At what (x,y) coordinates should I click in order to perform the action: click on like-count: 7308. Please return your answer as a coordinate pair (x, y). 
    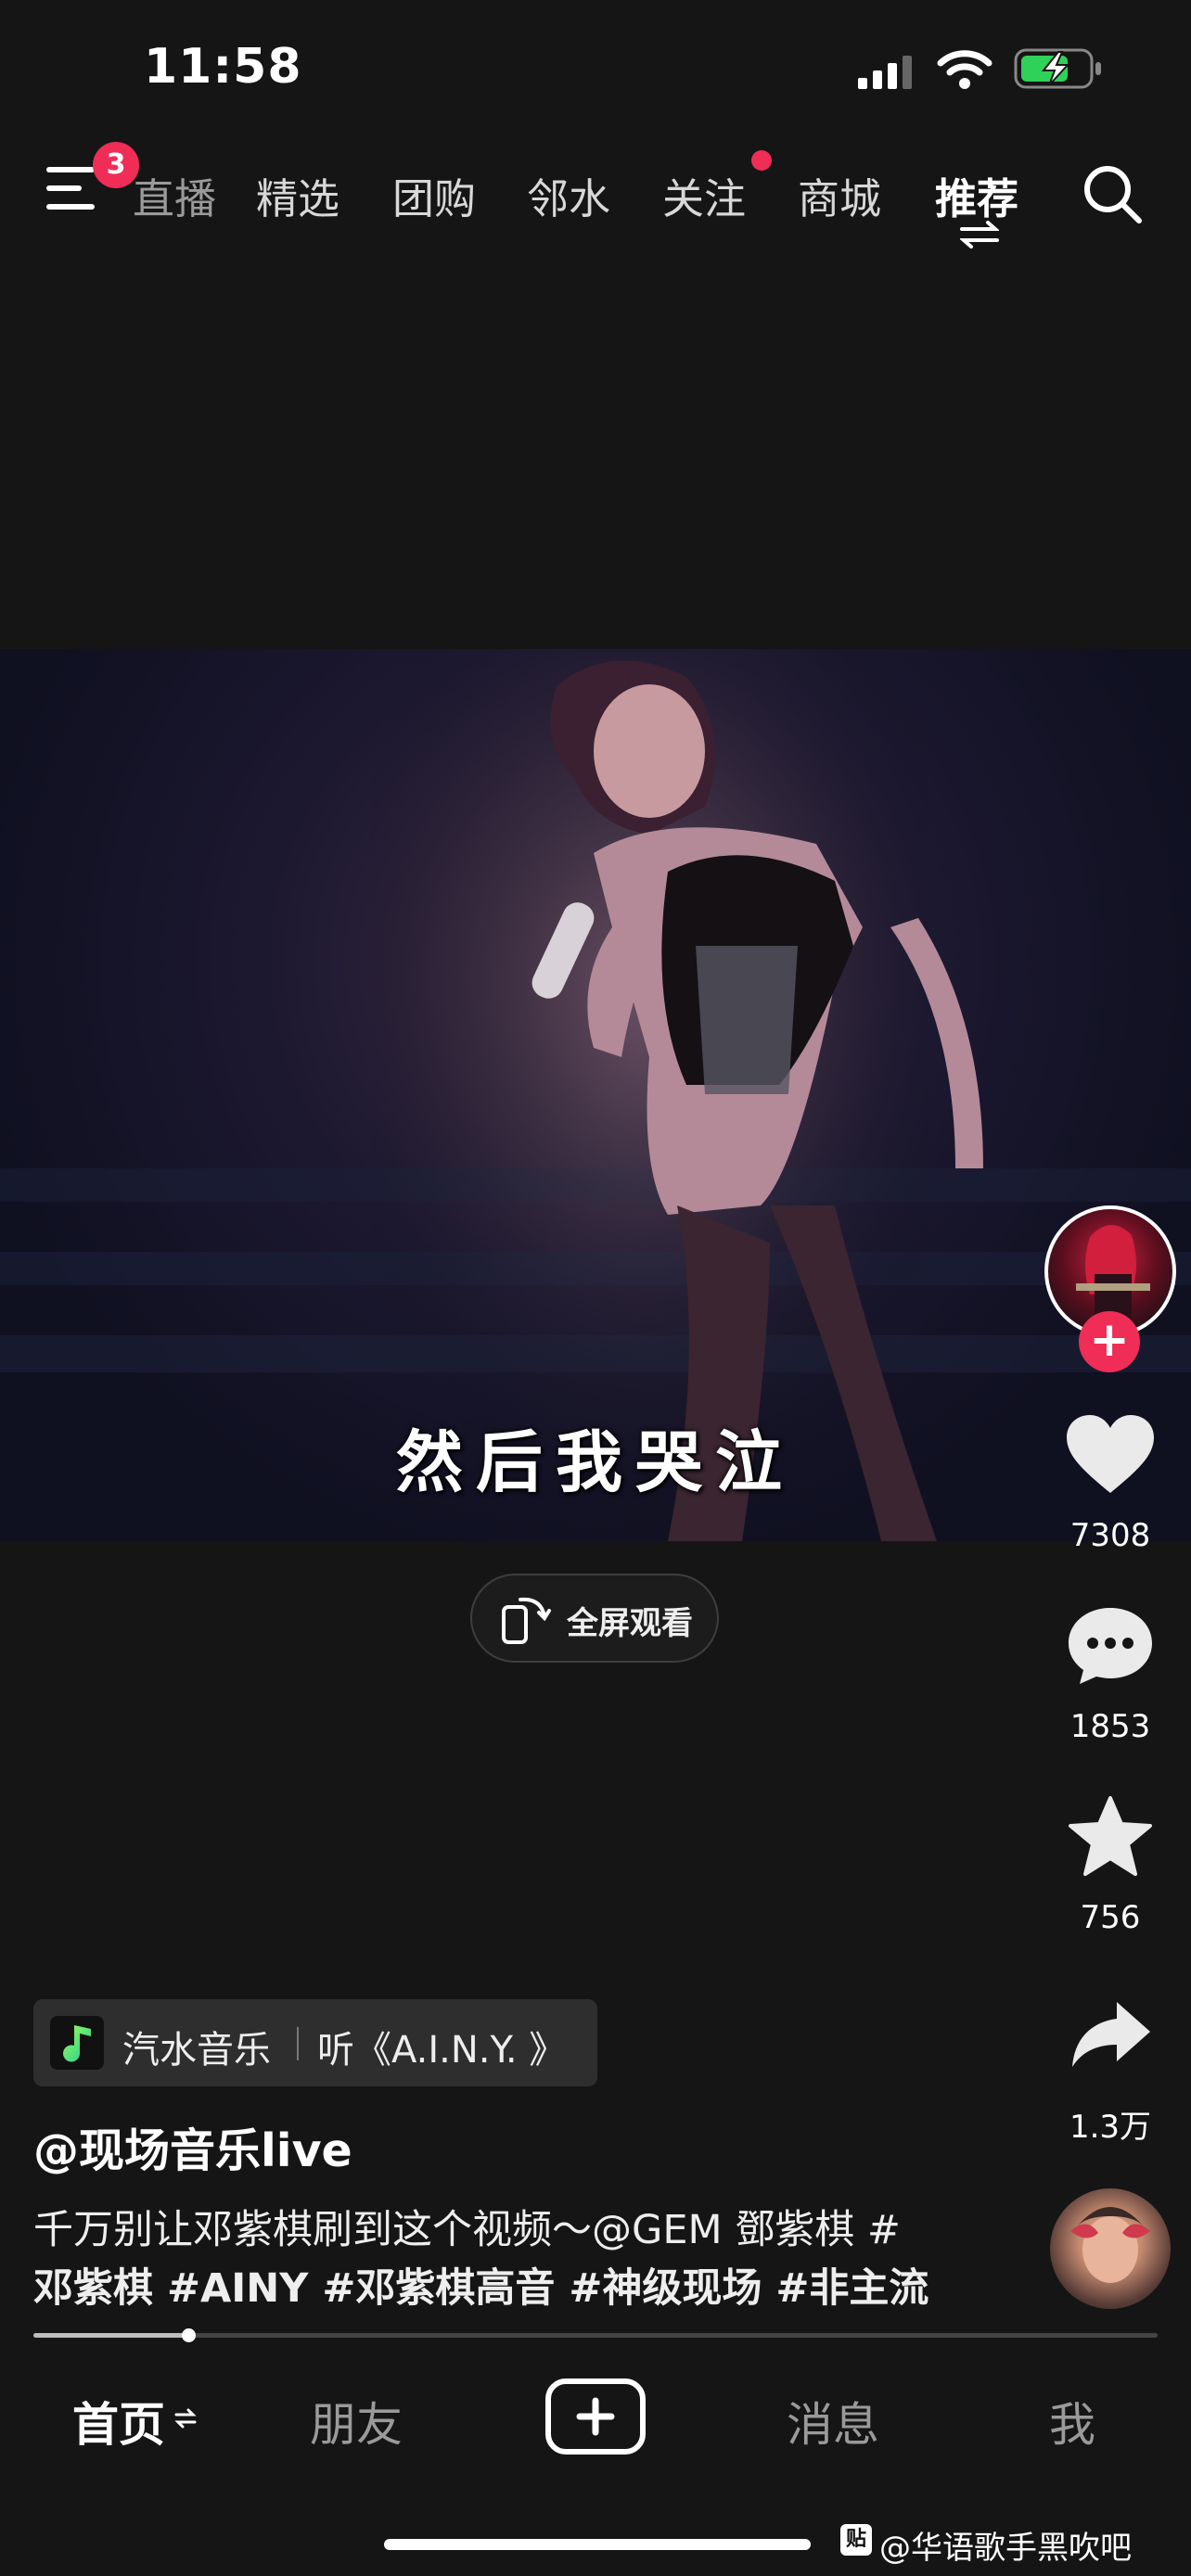
    Looking at the image, I should click on (1110, 1535).